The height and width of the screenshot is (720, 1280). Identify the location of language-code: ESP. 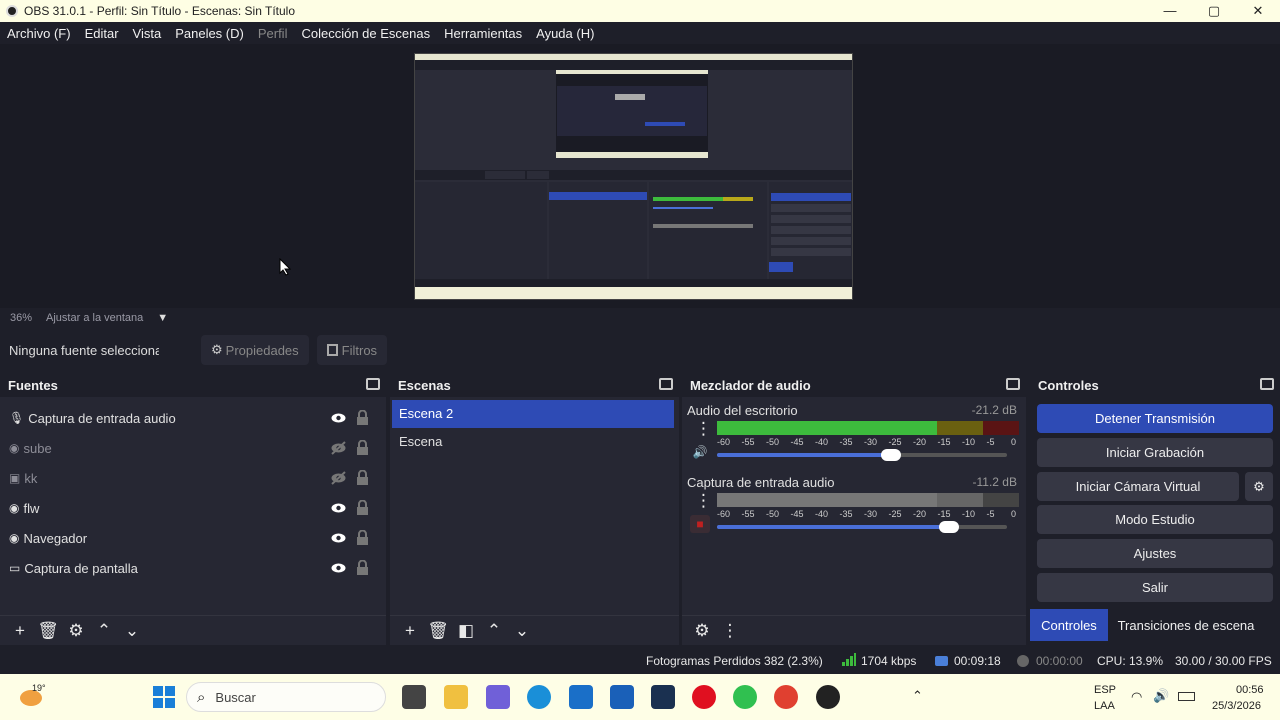
(1105, 690).